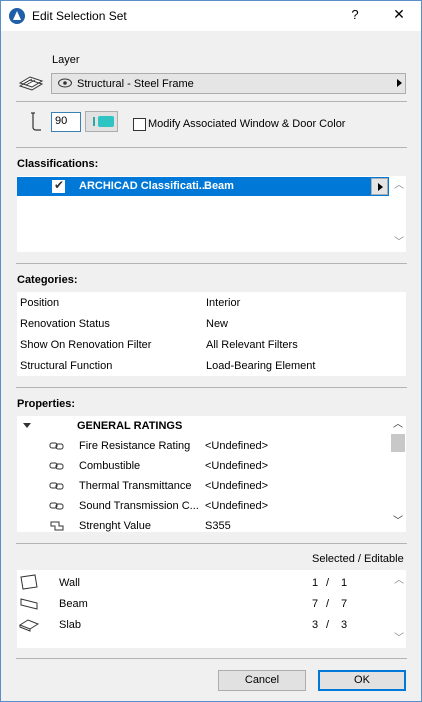  What do you see at coordinates (106, 121) in the screenshot?
I see `pen-color-fill` at bounding box center [106, 121].